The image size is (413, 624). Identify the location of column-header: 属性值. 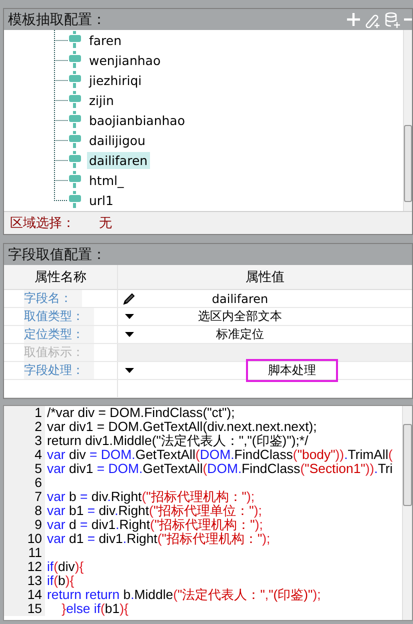
(265, 277).